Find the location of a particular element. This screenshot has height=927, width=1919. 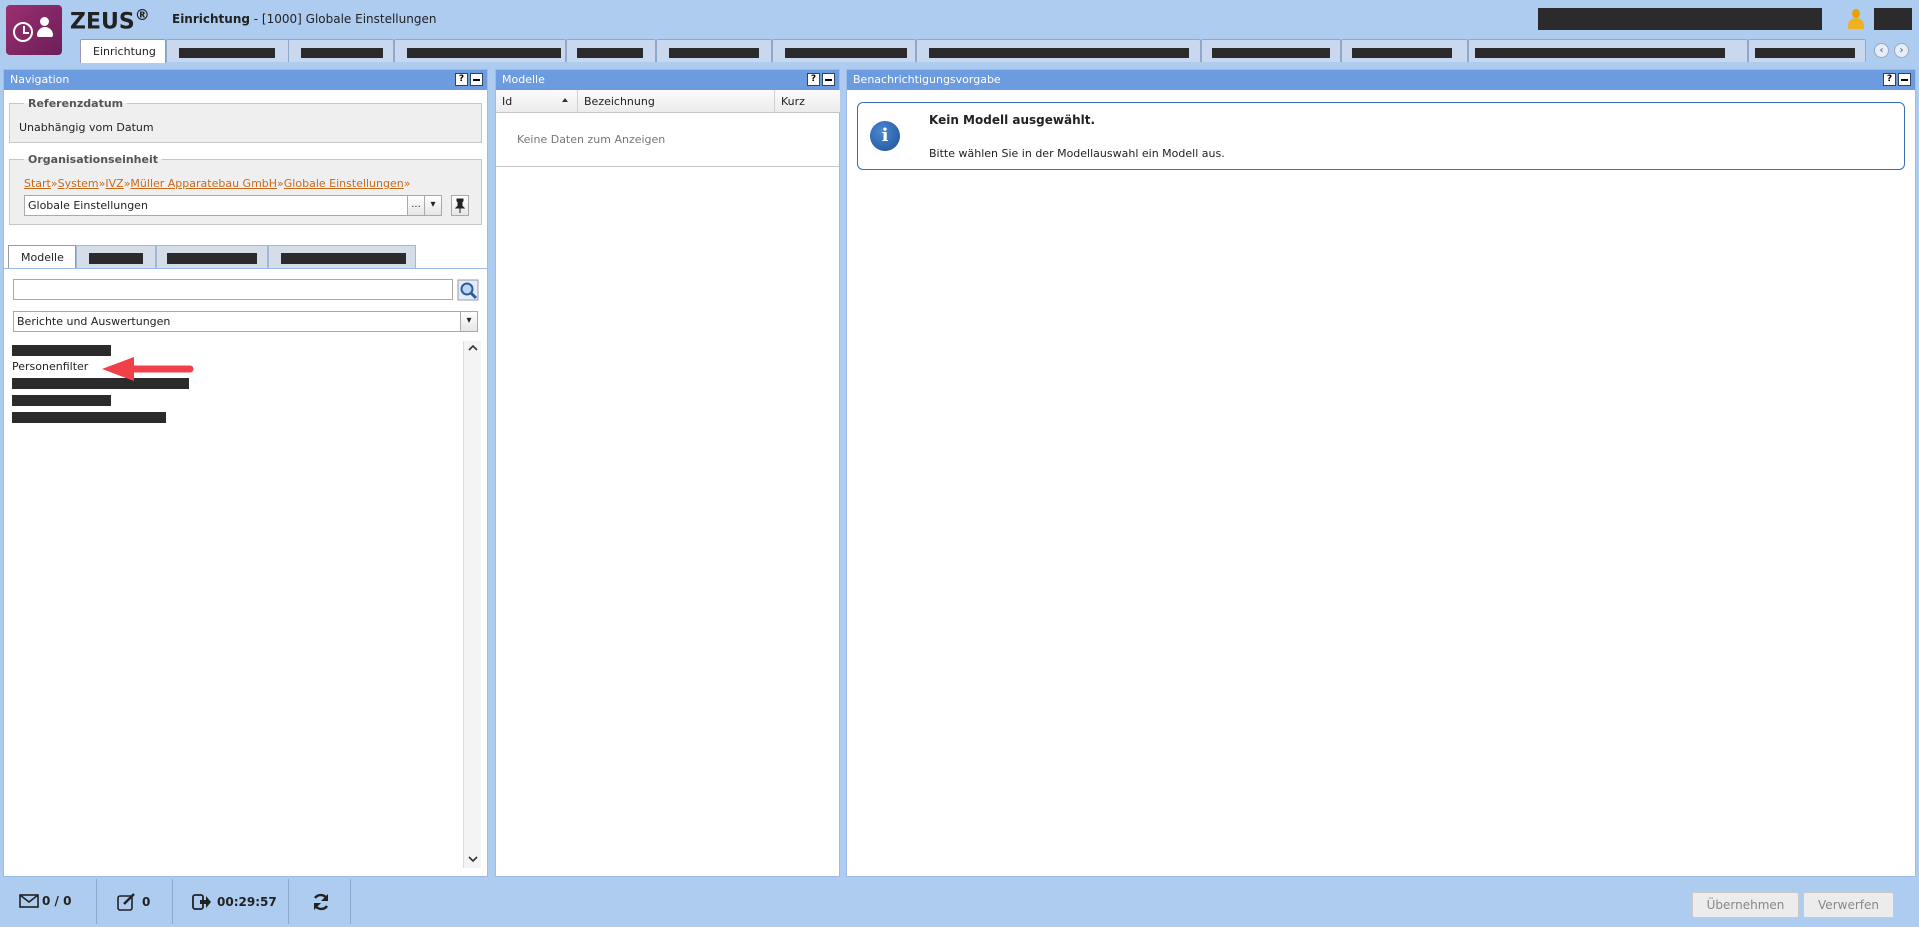

models-panel-header: Modelle ? is located at coordinates (667, 80).